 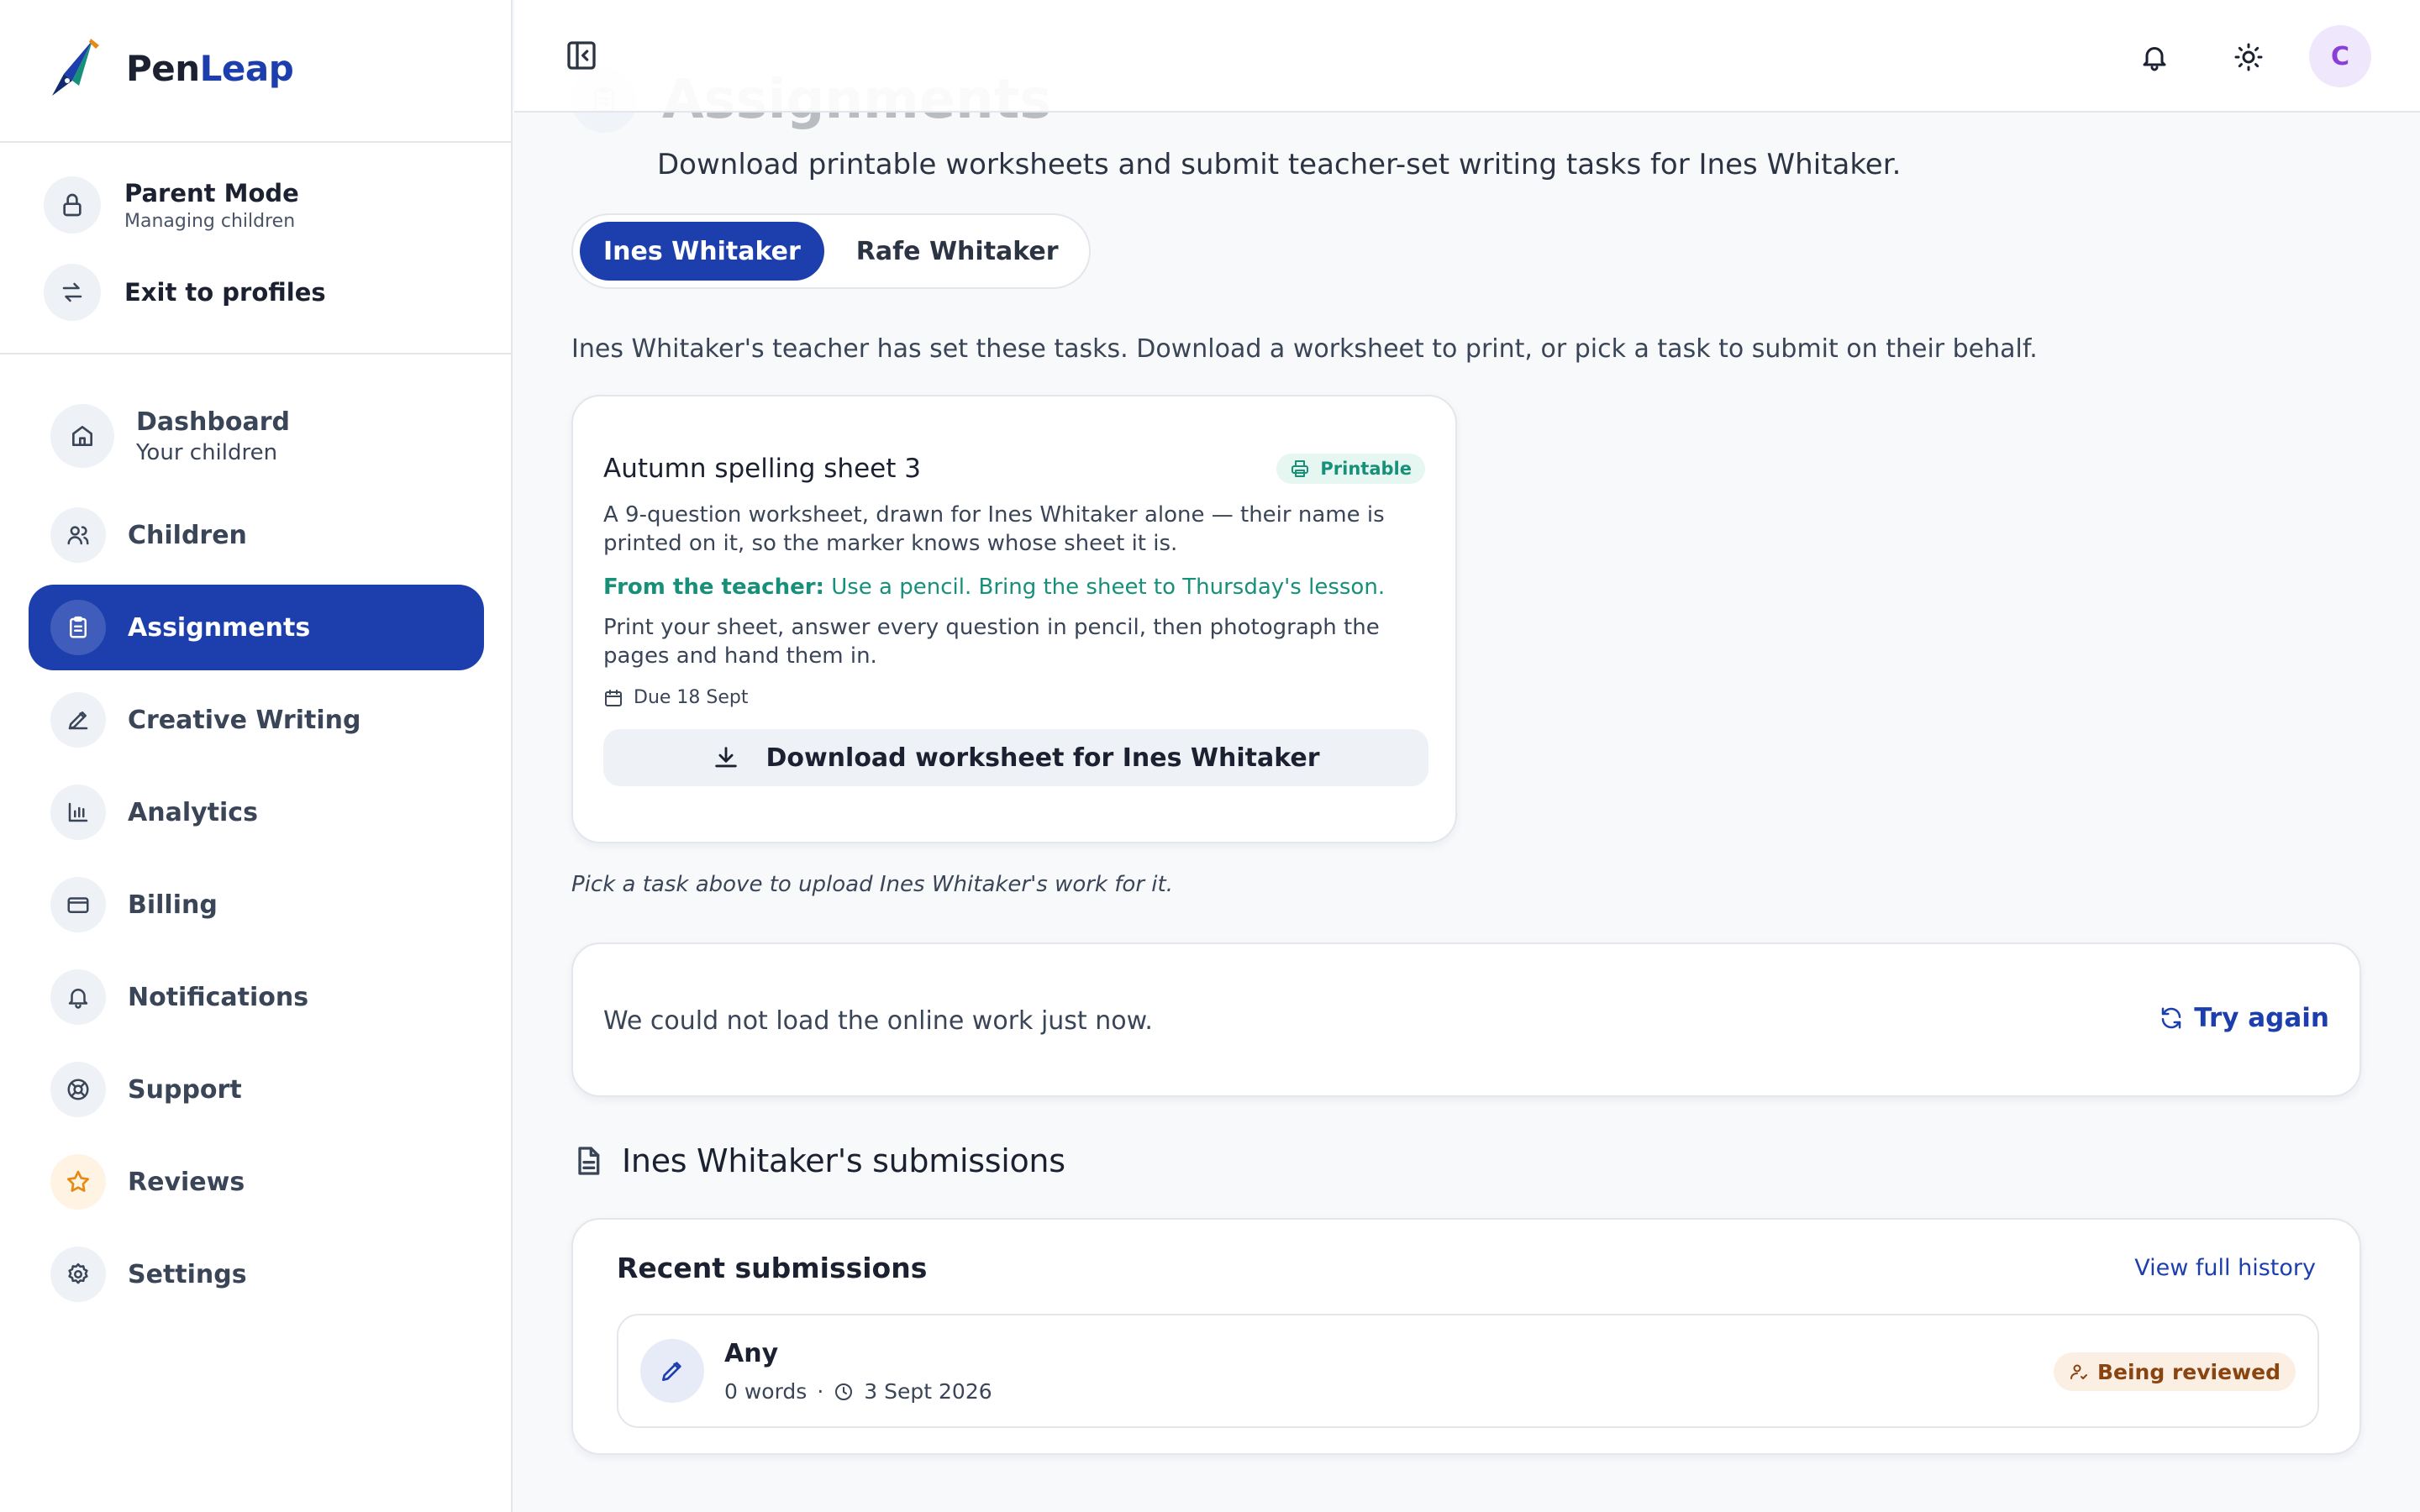 What do you see at coordinates (713, 587) in the screenshot?
I see `teacher-note-prefix: From the teacher:` at bounding box center [713, 587].